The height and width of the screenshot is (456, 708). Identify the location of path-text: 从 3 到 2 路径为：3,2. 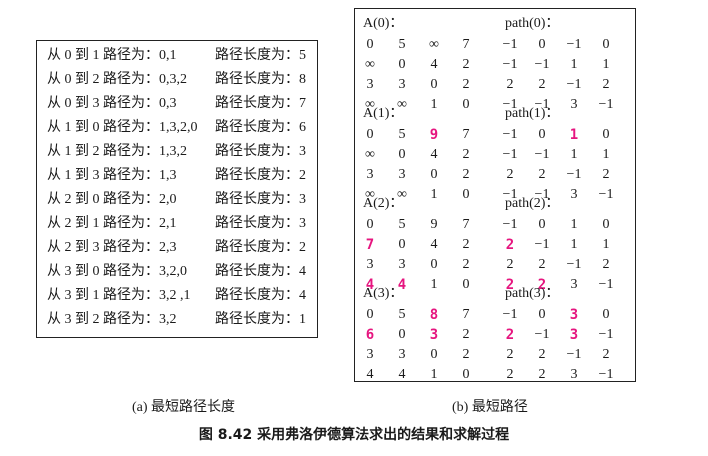
(112, 319).